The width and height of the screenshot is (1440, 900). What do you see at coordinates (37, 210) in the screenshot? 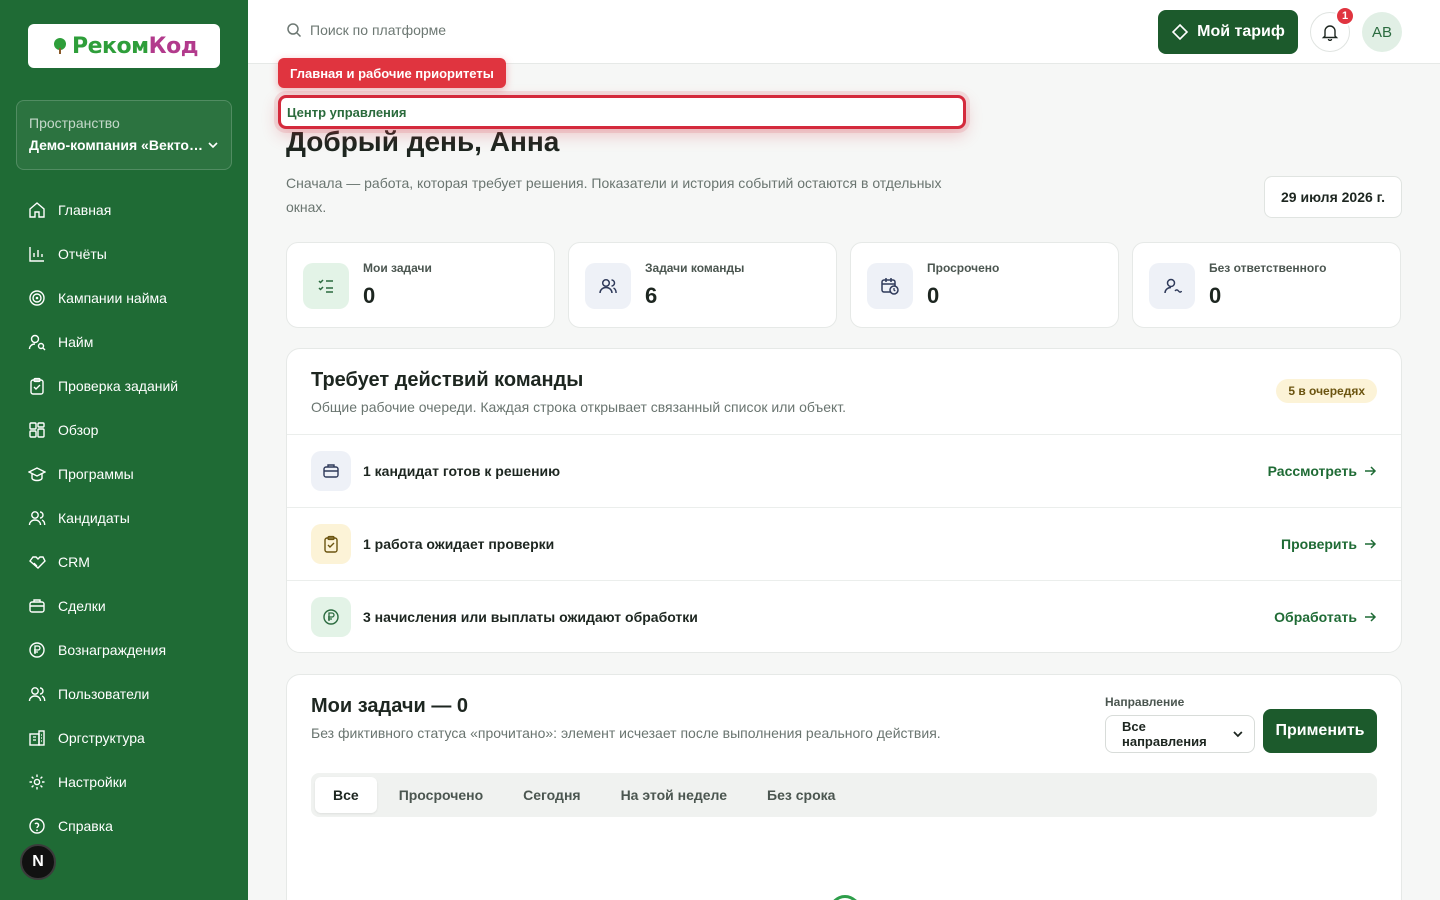
I see `home-icon` at bounding box center [37, 210].